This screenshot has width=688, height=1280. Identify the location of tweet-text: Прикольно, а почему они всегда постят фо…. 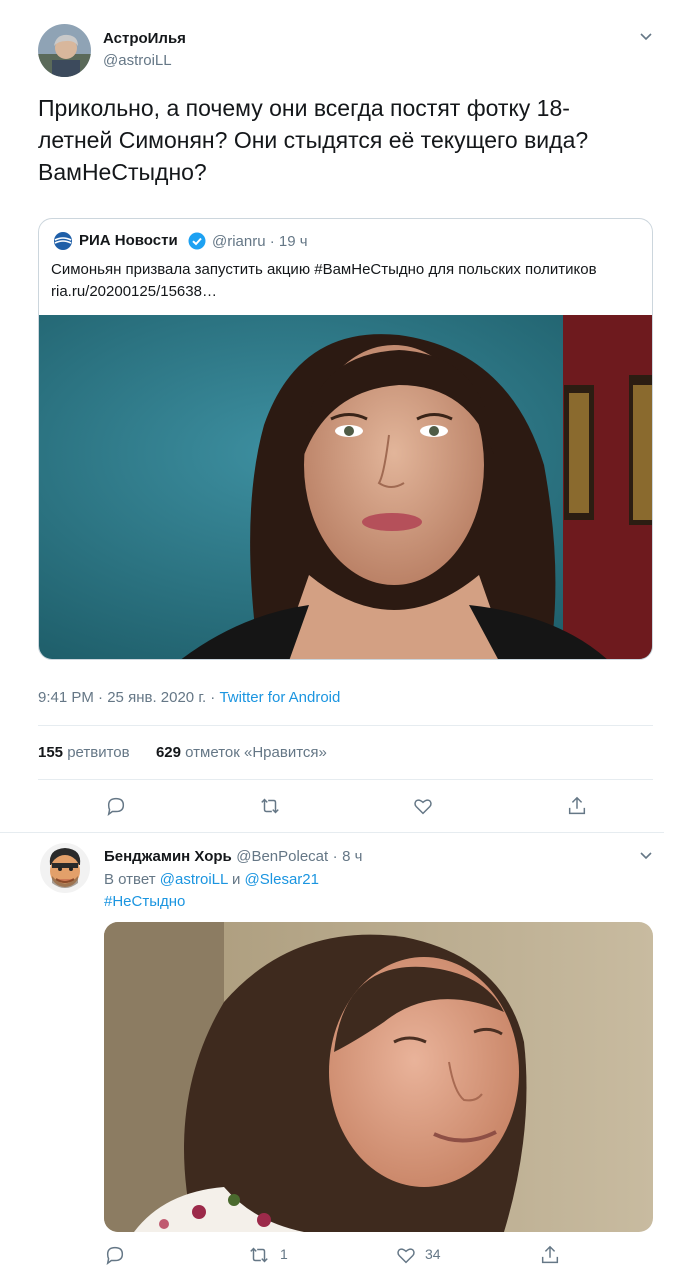
(353, 140).